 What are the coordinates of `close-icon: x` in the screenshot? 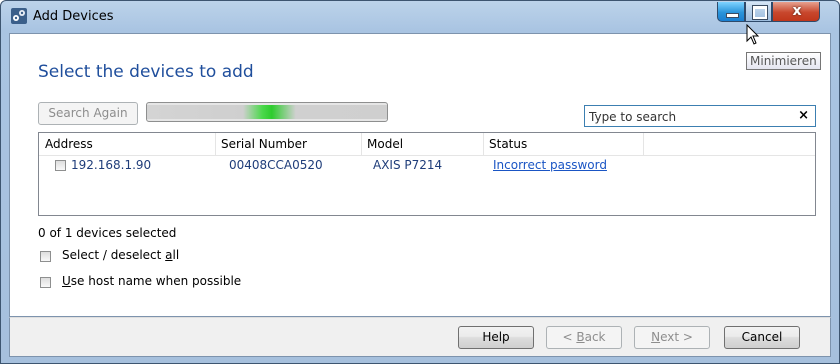 It's located at (797, 11).